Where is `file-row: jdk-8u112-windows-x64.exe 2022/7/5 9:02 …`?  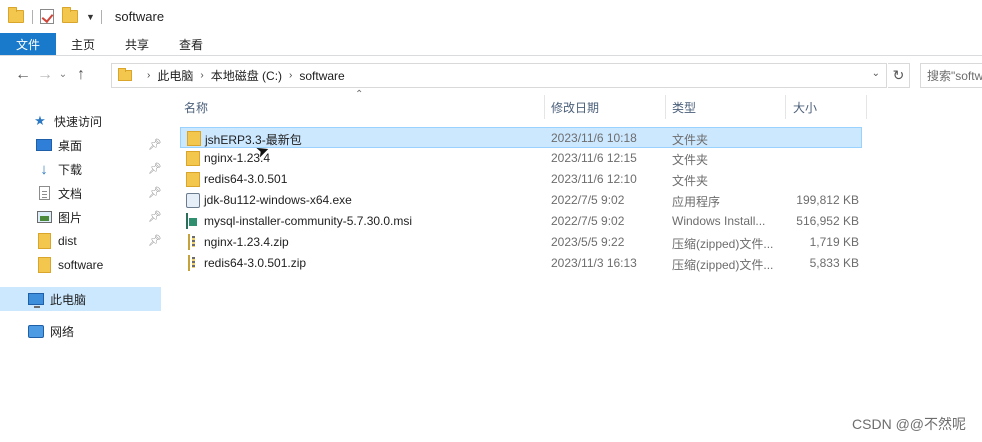
file-row: jdk-8u112-windows-x64.exe 2022/7/5 9:02 … is located at coordinates (521, 200).